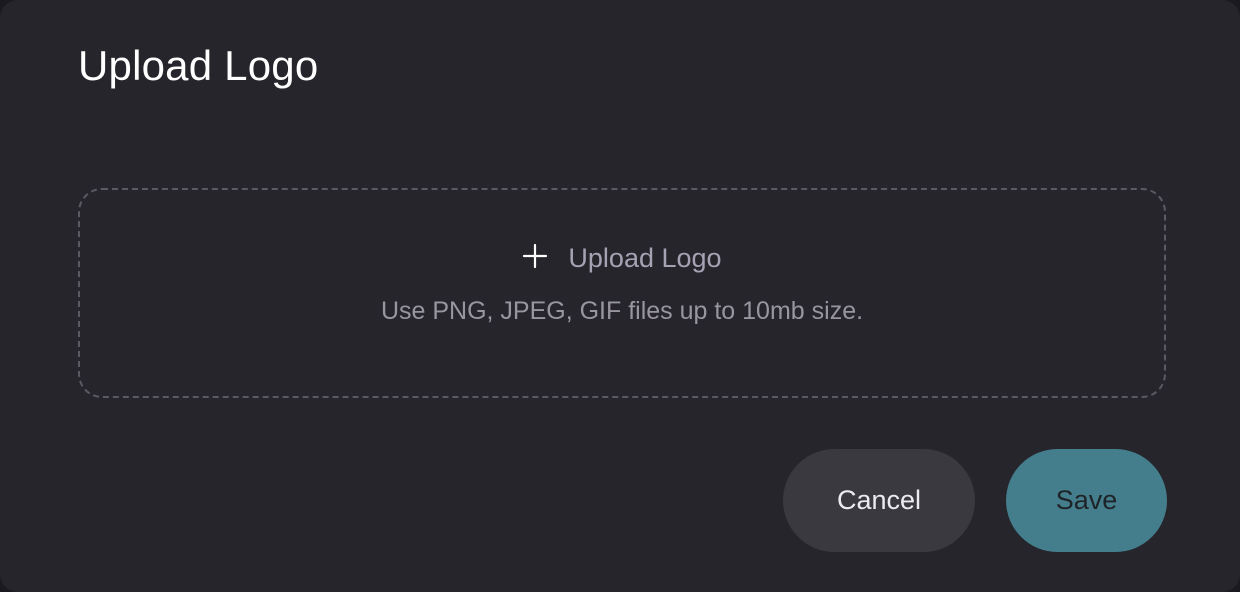 This screenshot has width=1240, height=592. I want to click on dropzone-header: Upload Logo, so click(622, 258).